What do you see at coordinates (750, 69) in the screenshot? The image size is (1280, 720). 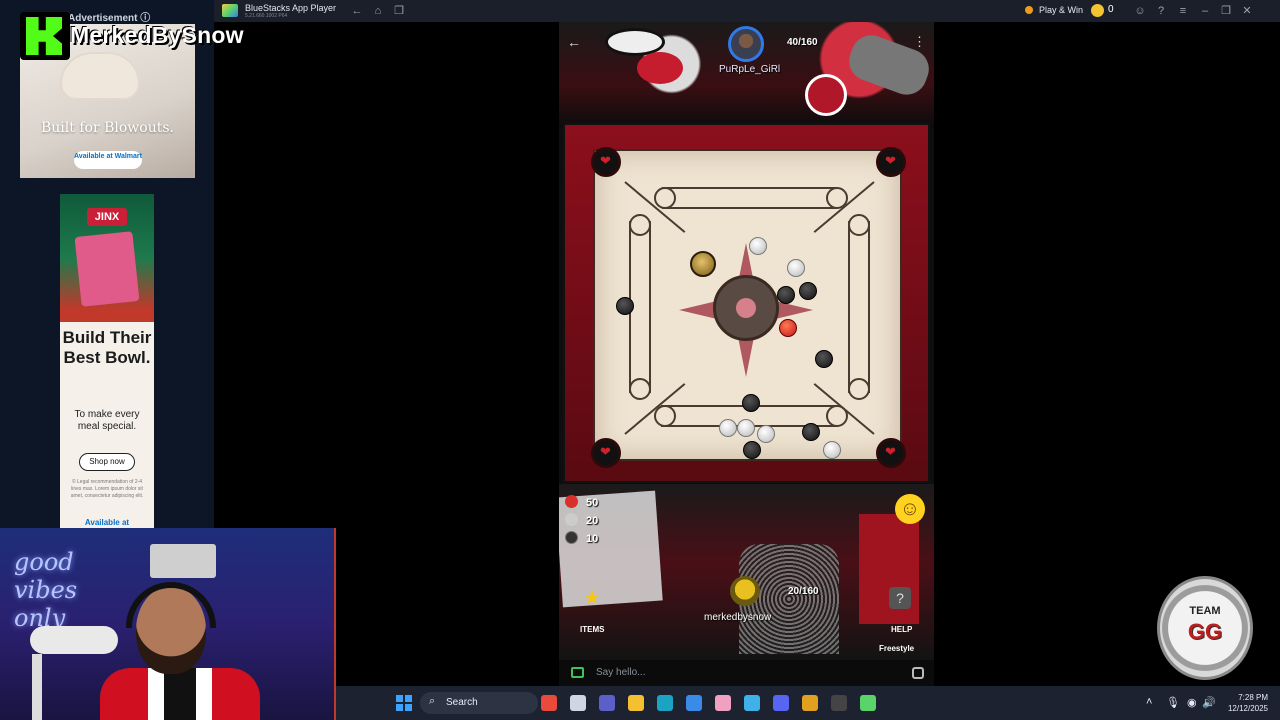 I see `opponent-name: PuRpLe_GiRl` at bounding box center [750, 69].